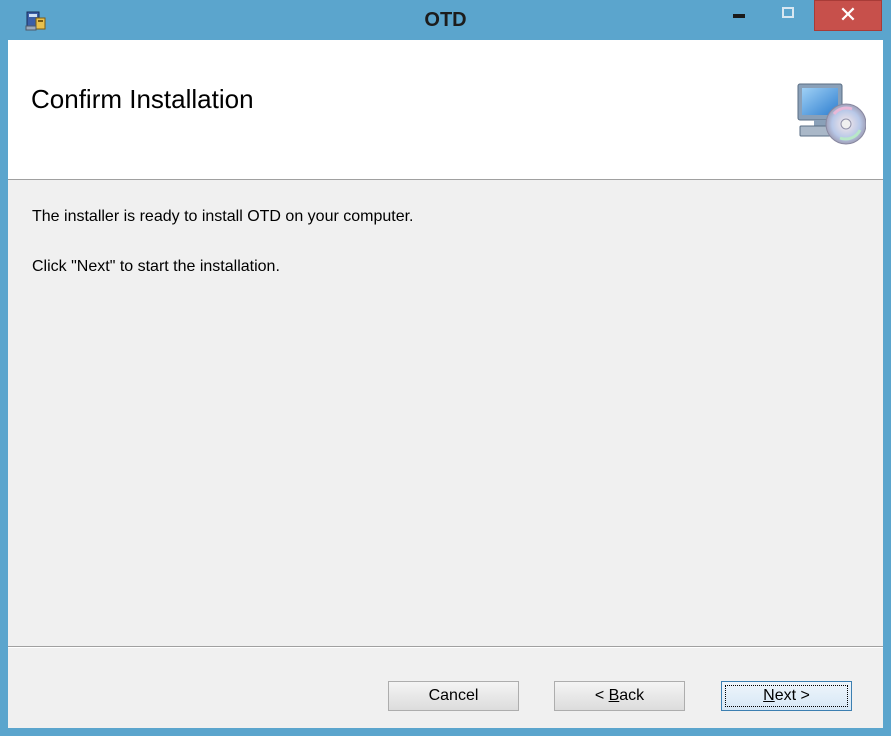 This screenshot has height=736, width=891. I want to click on next-label-rest: ext >, so click(792, 695).